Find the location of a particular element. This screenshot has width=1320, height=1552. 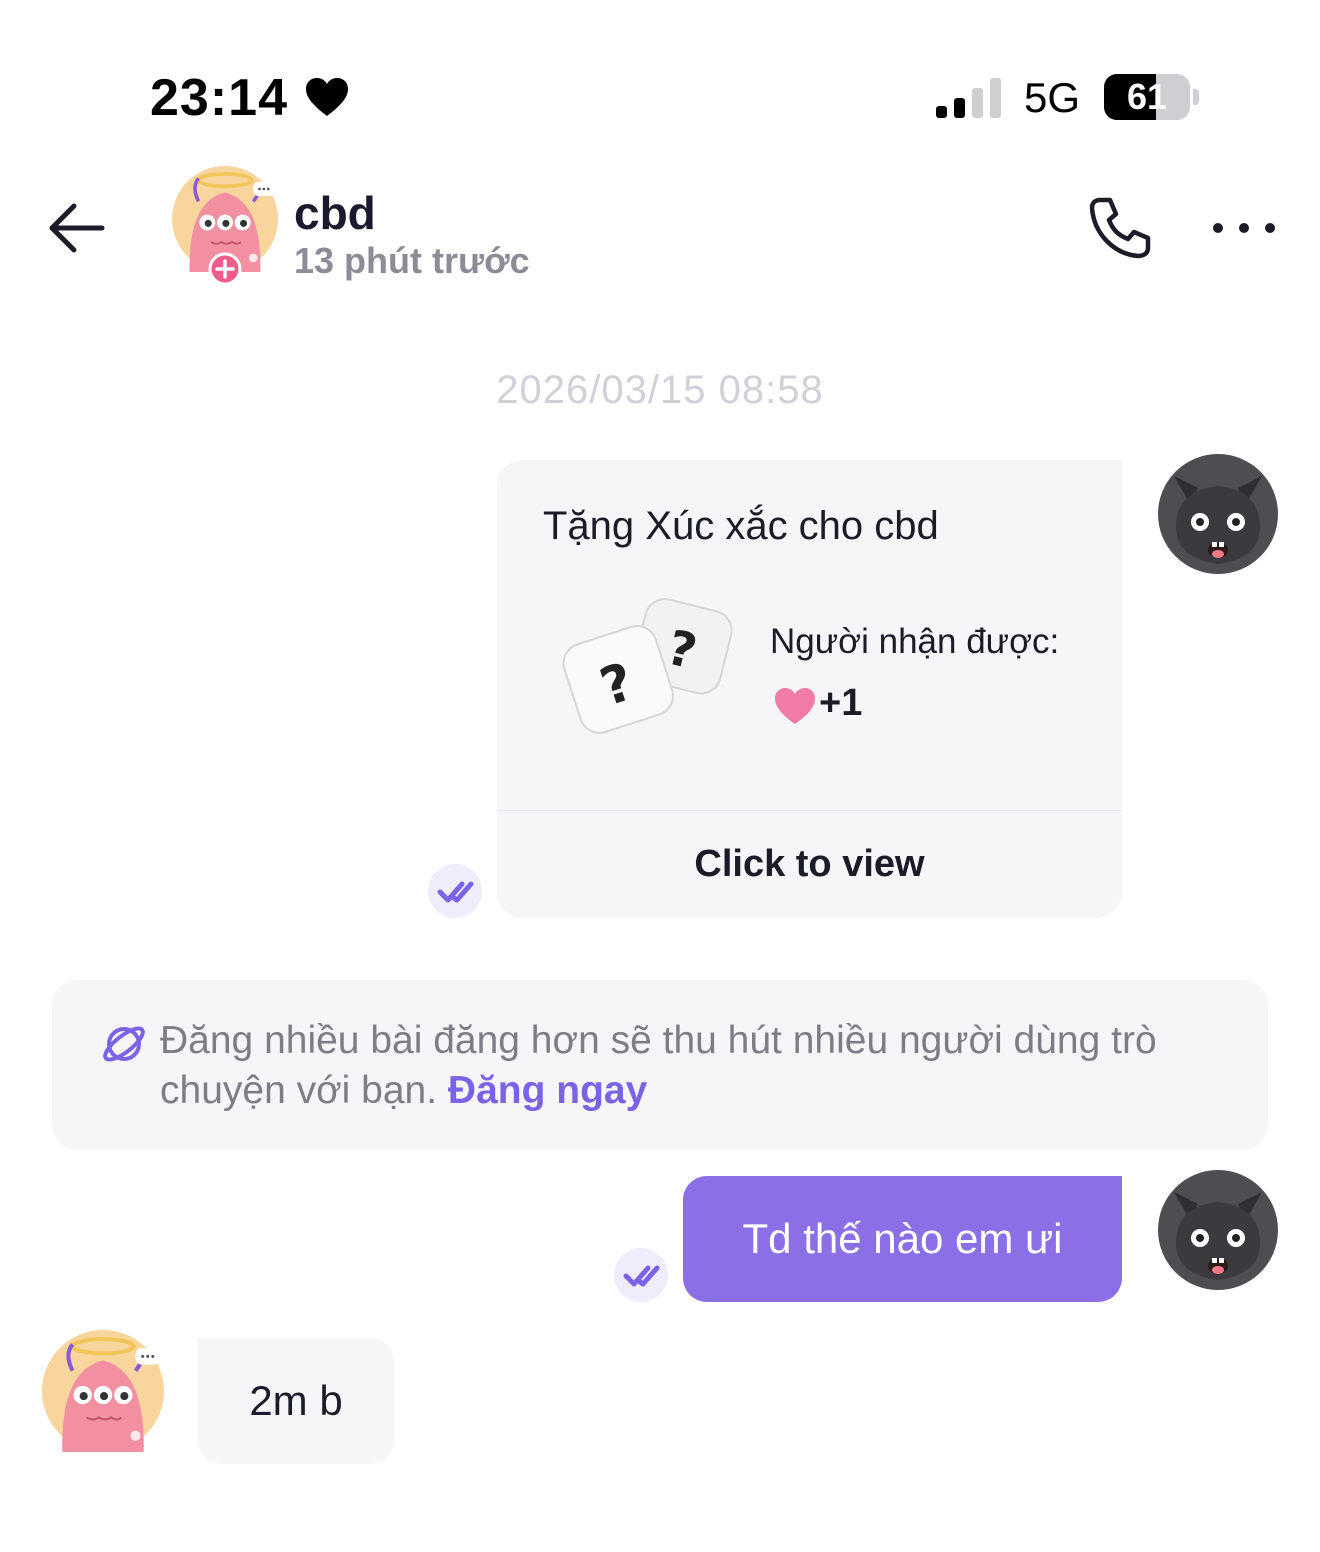

planet-icon is located at coordinates (124, 1044).